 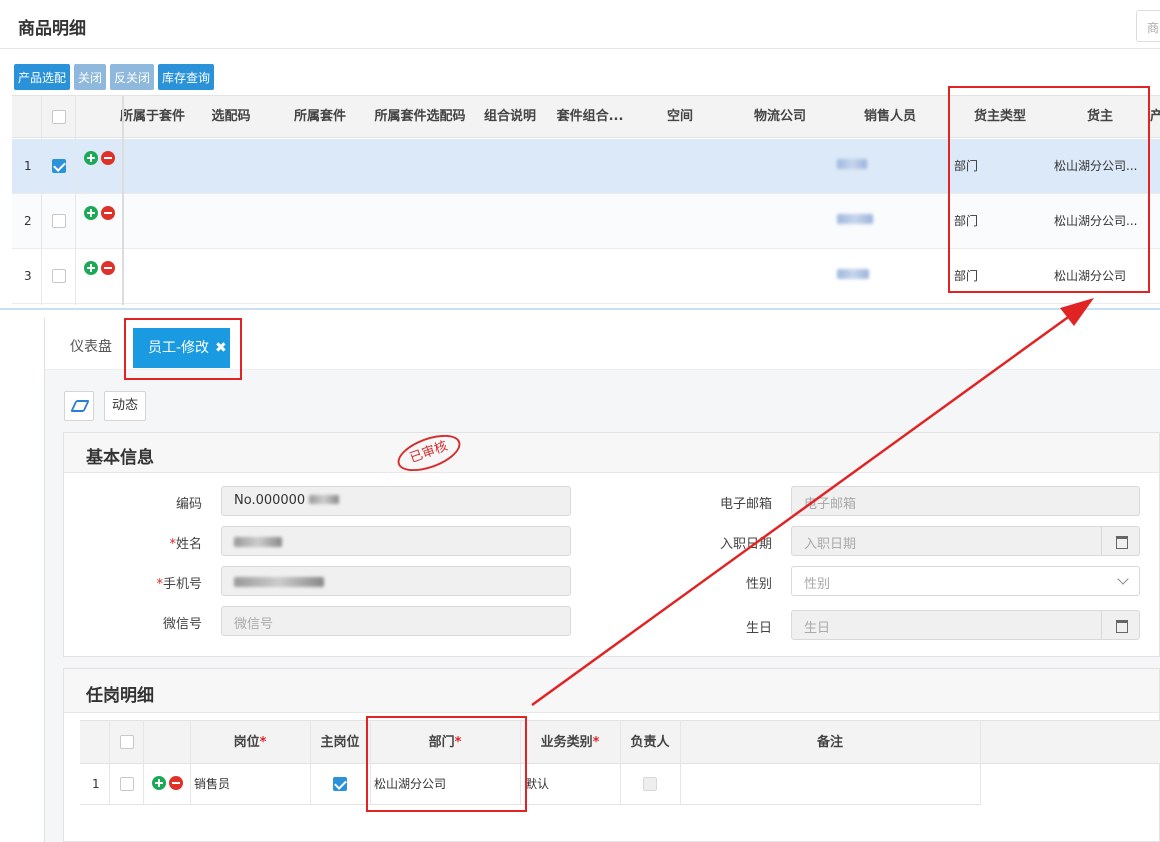 I want to click on col-header: 货主, so click(x=1100, y=117).